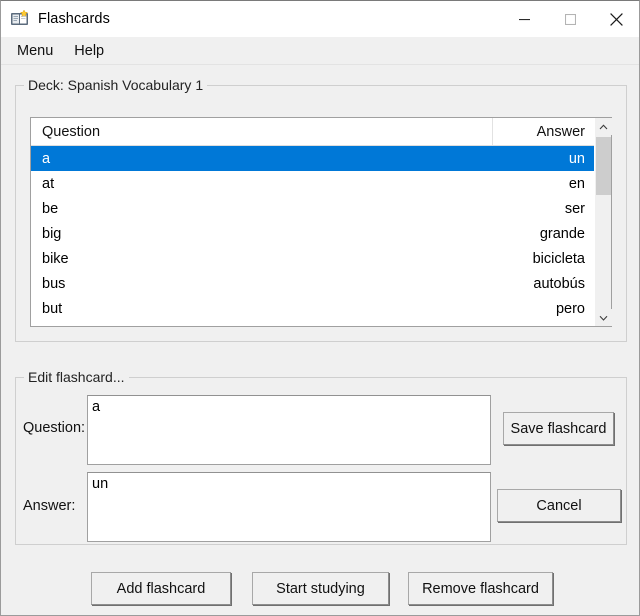 The height and width of the screenshot is (616, 640). I want to click on chevron-down-icon, so click(603, 318).